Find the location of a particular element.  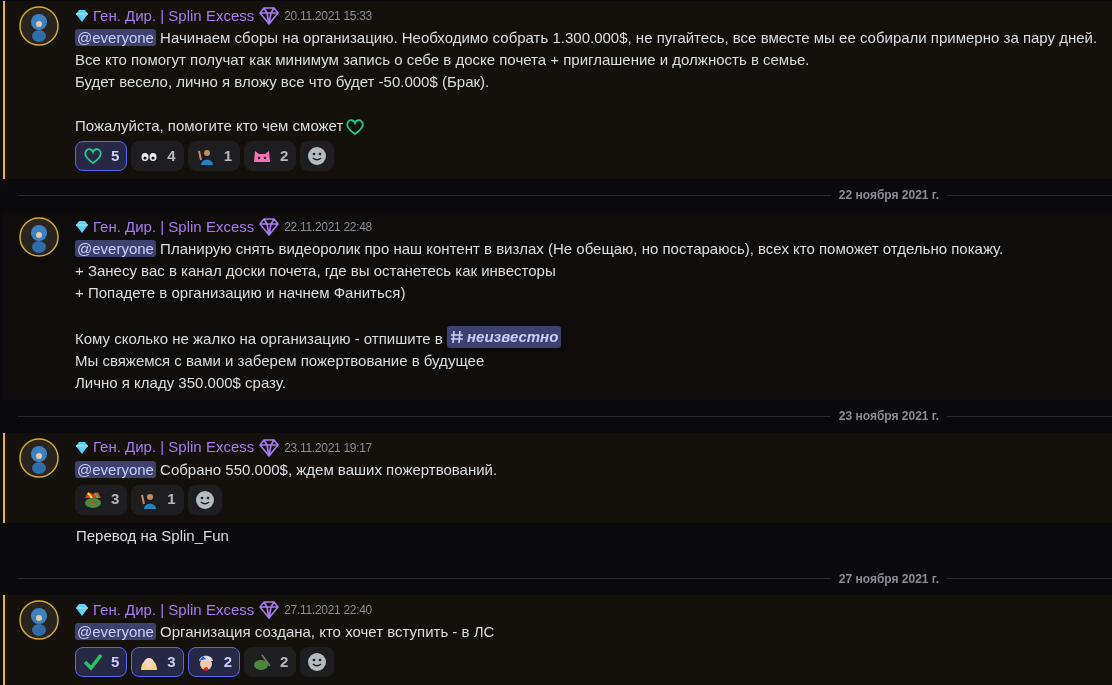

timestamp: 23.11.2021 19:17 is located at coordinates (328, 448).